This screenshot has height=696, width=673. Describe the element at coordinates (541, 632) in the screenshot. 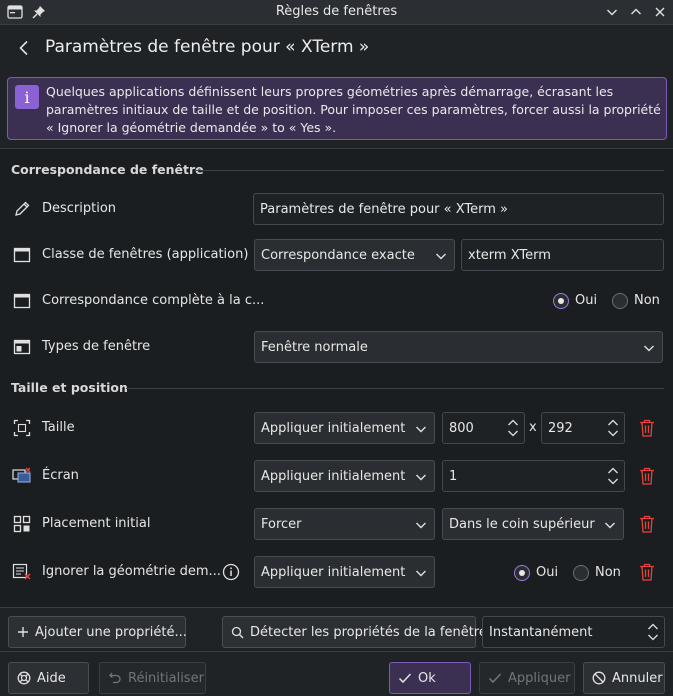

I see `detect-delay-value: Instantanément` at that location.